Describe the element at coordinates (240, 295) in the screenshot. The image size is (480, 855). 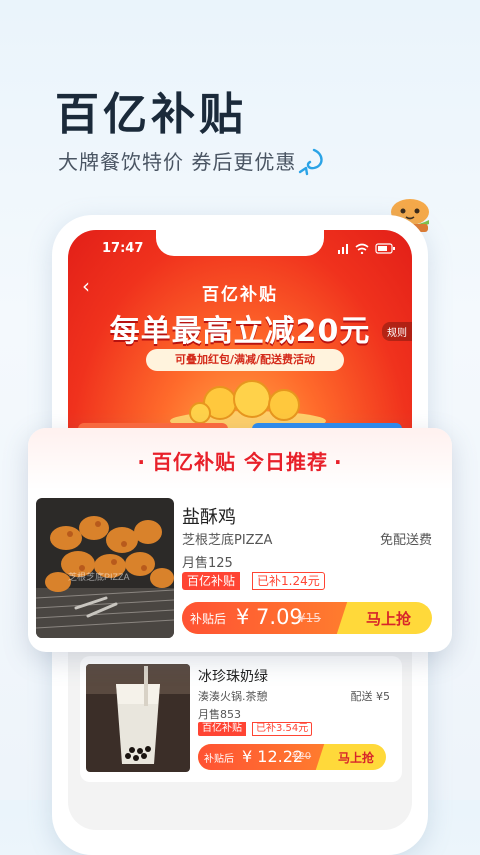
I see `banner-title: 百亿补贴` at that location.